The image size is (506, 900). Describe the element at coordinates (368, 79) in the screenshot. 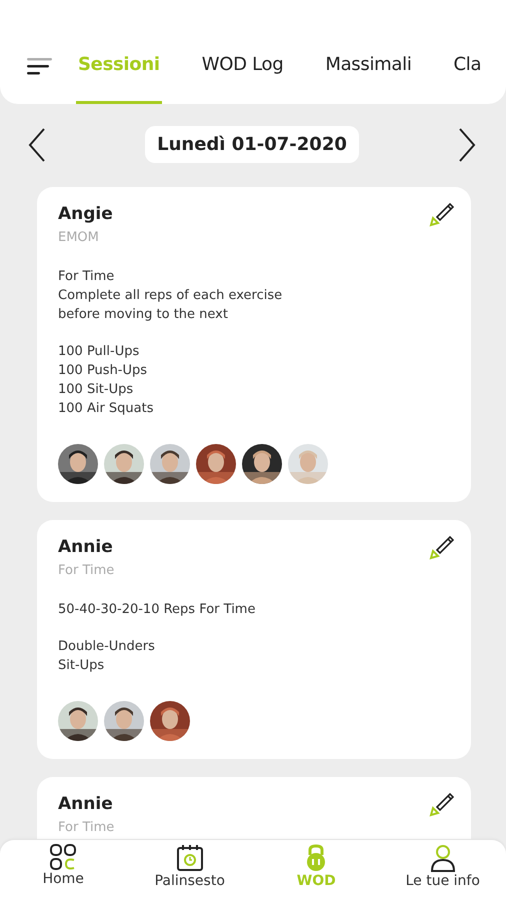

I see `tab: Massimali` at that location.